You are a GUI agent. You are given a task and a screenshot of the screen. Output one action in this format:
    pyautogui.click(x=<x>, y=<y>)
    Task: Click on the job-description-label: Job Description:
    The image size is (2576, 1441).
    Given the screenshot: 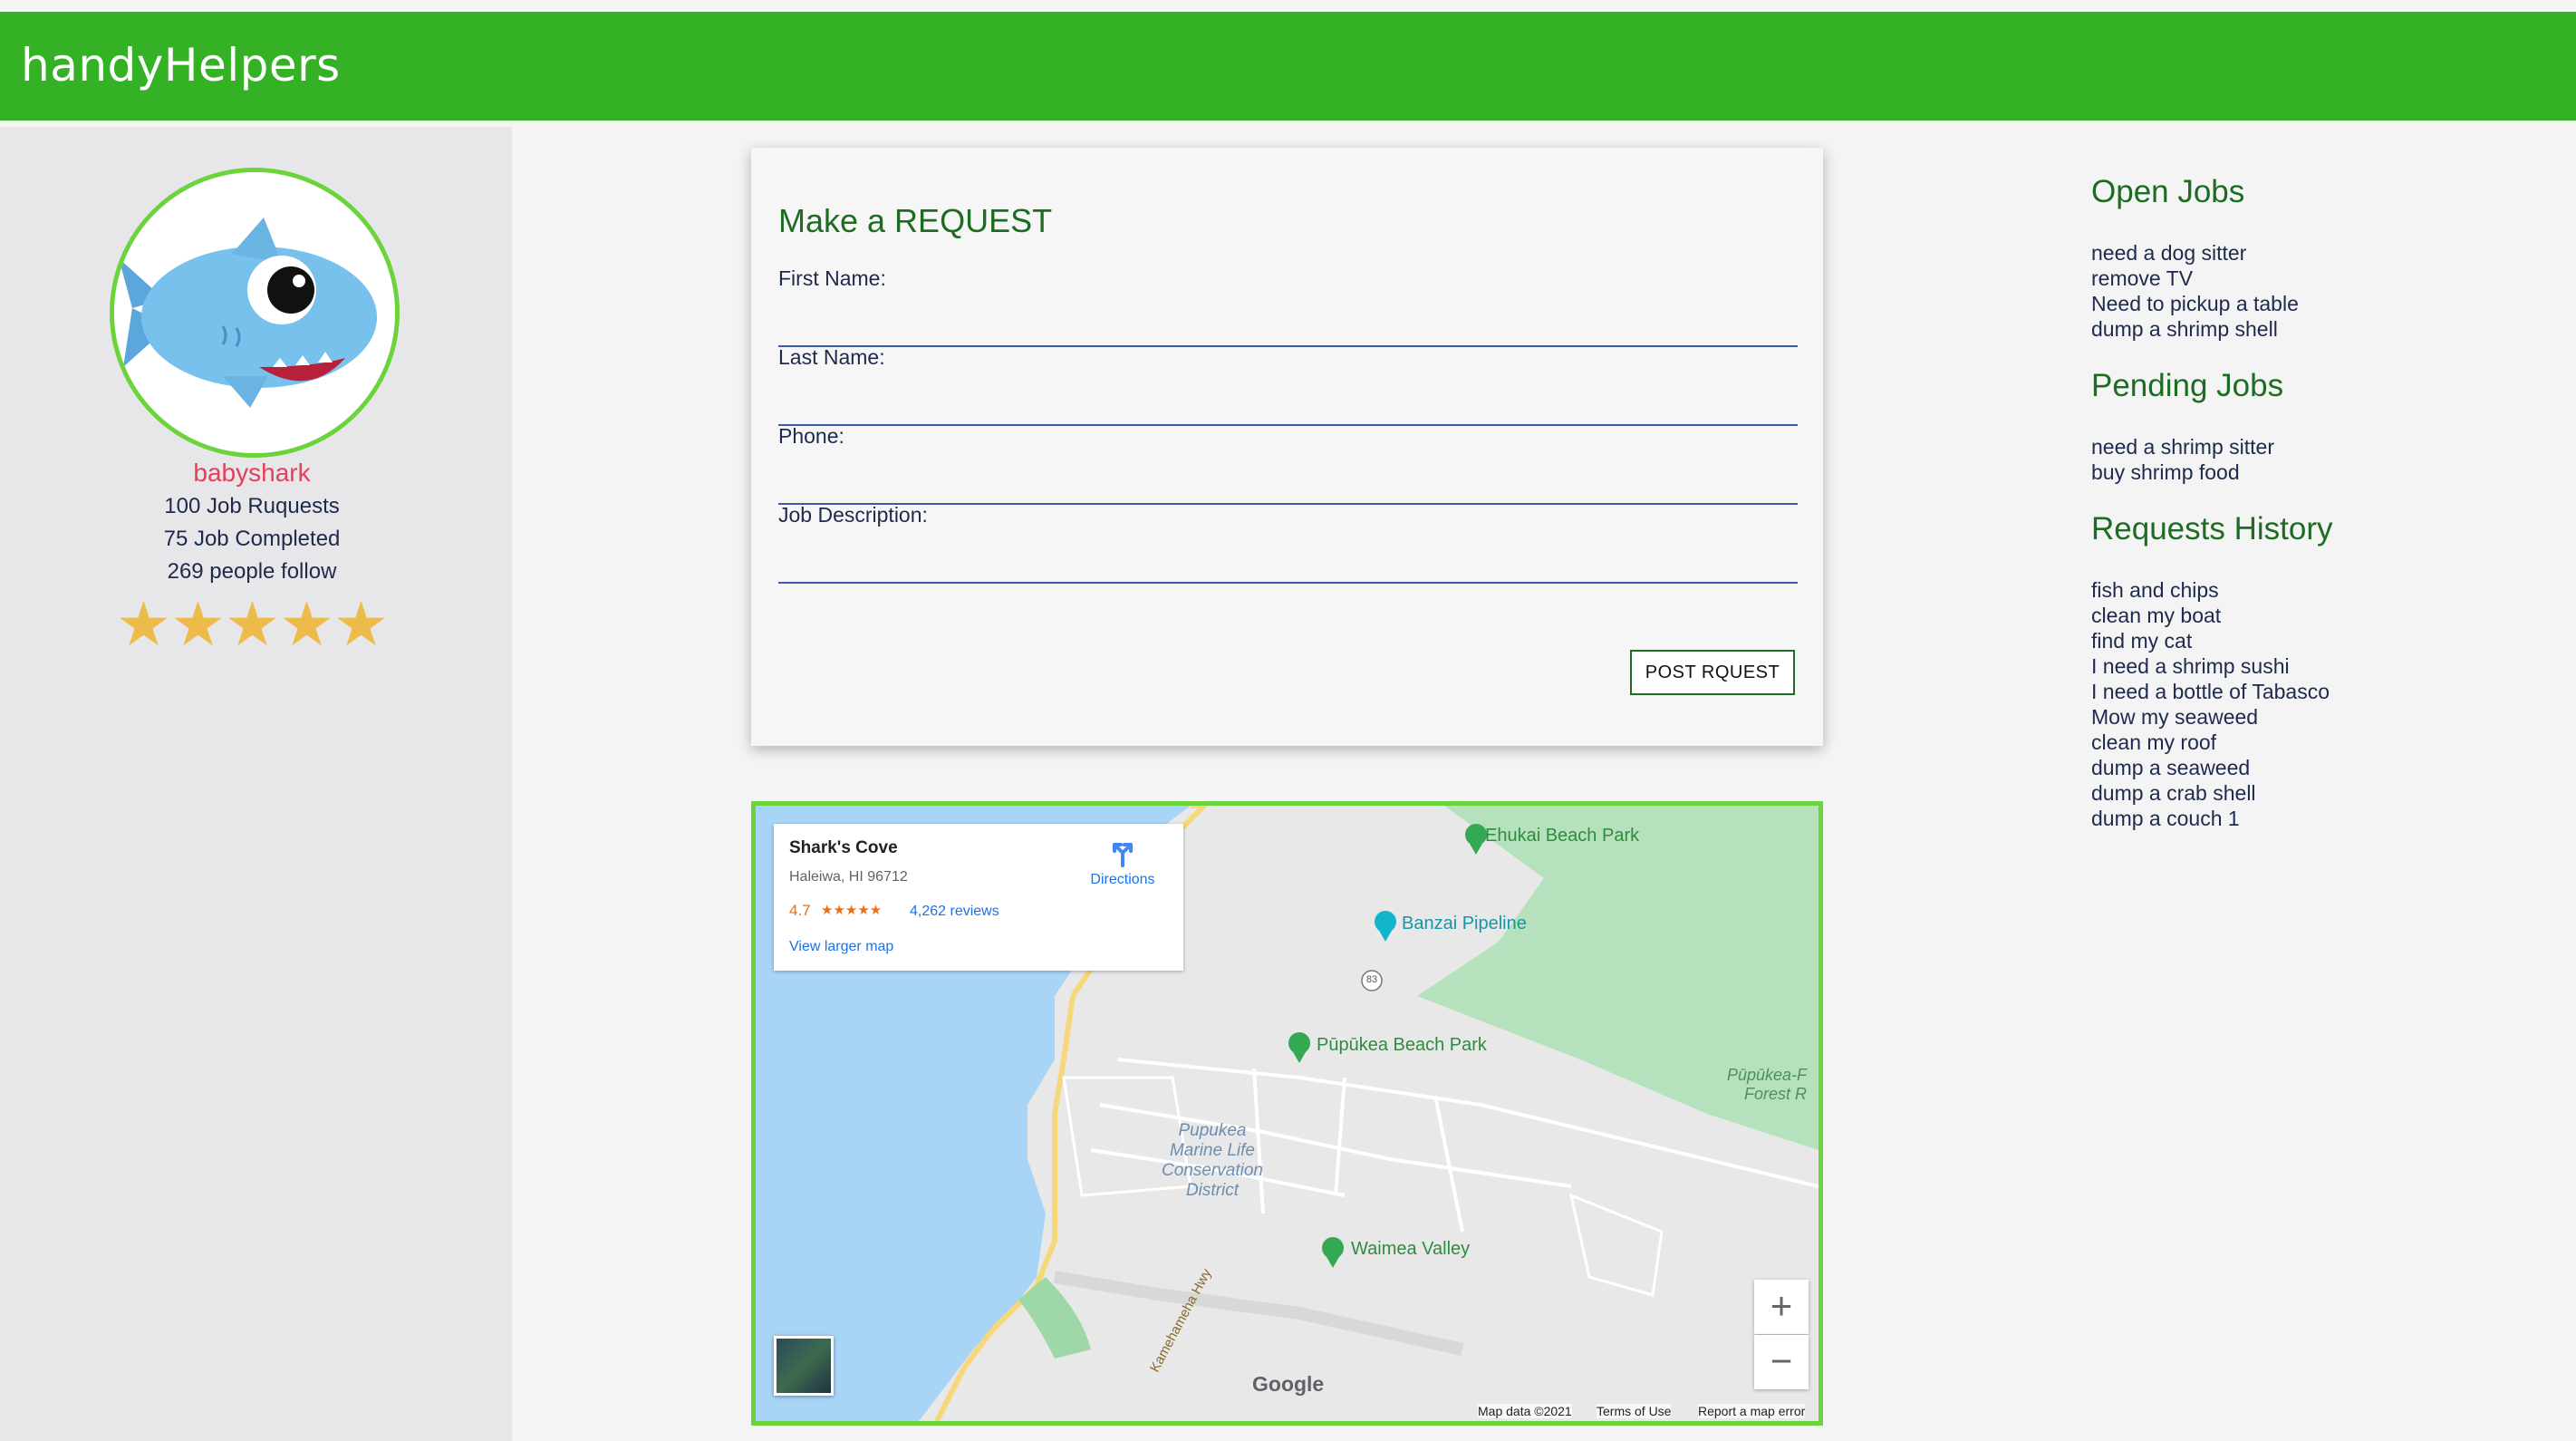 What is the action you would take?
    pyautogui.click(x=853, y=515)
    